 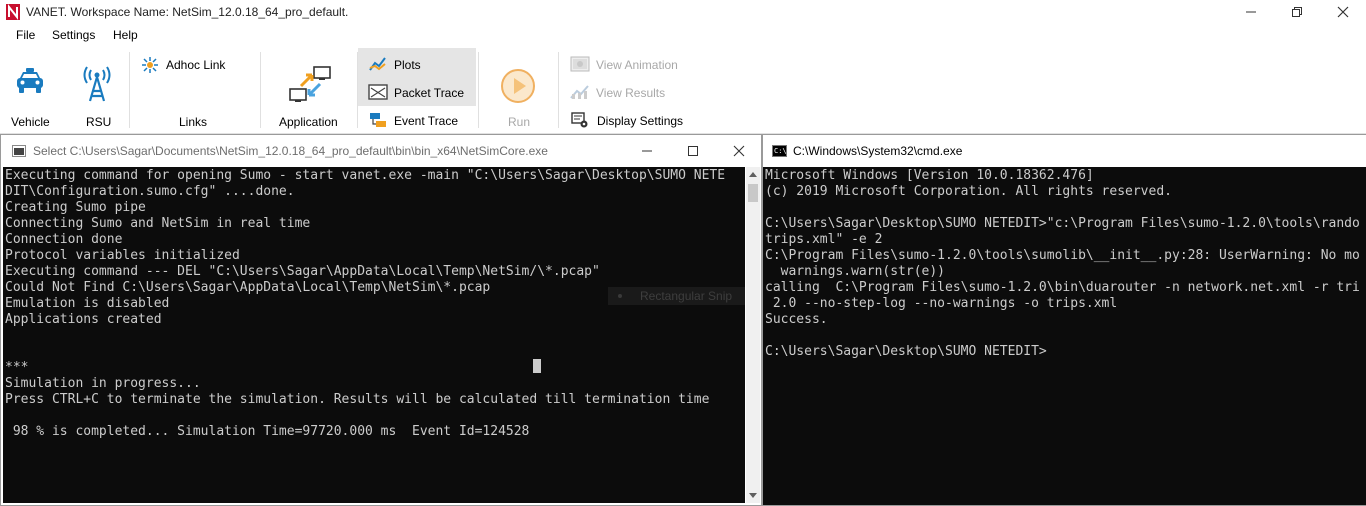 What do you see at coordinates (193, 122) in the screenshot?
I see `links-group-label: Links` at bounding box center [193, 122].